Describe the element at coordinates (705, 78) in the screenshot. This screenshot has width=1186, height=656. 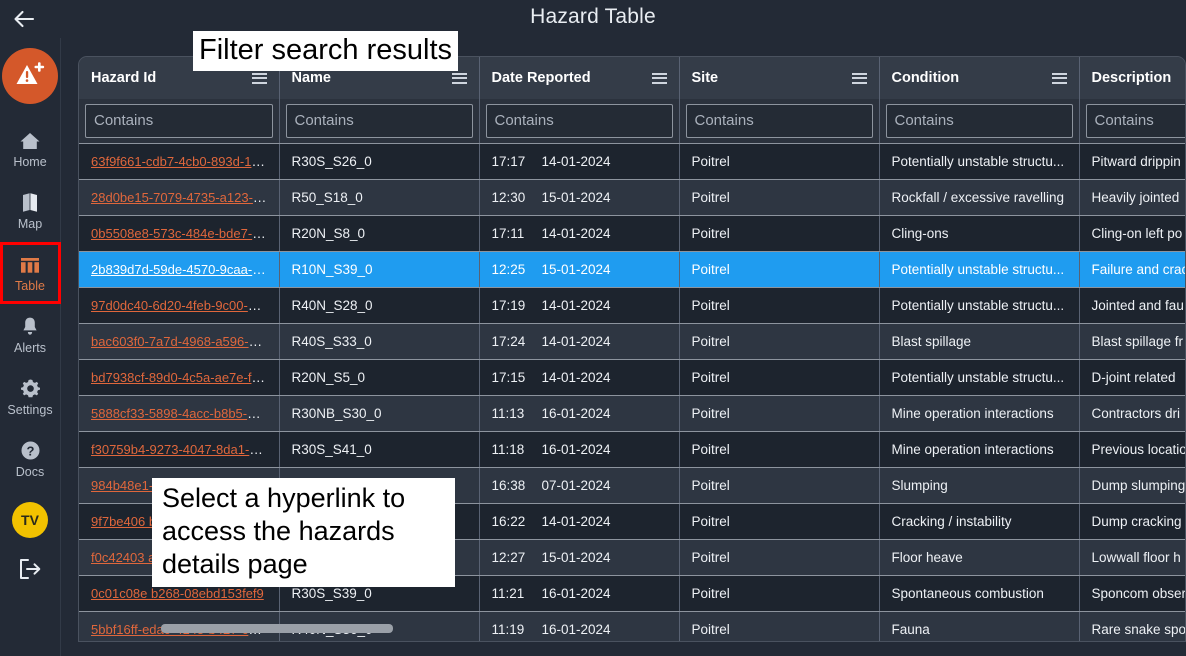
I see `column-label-site: Site` at that location.